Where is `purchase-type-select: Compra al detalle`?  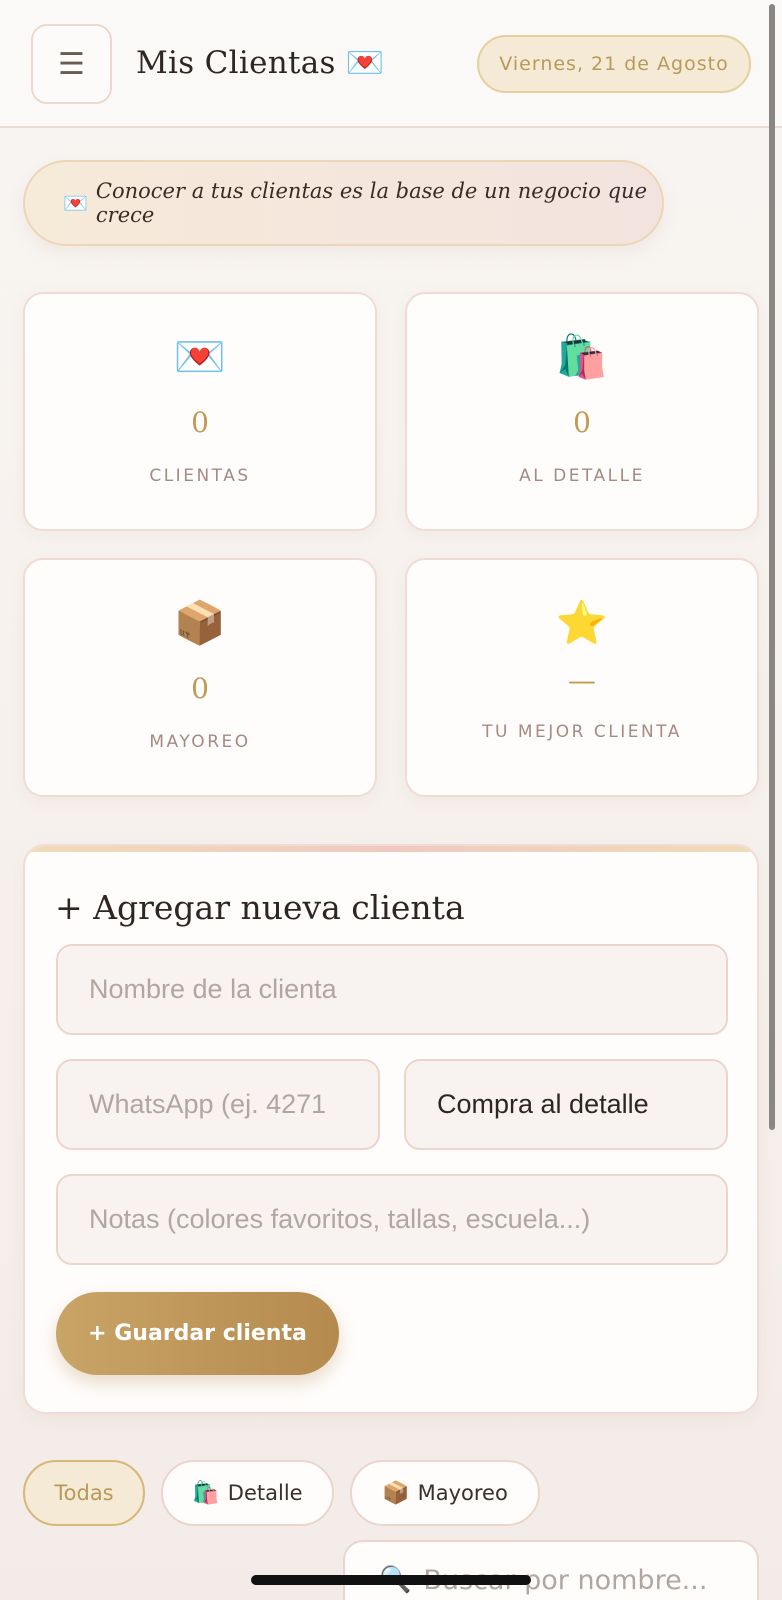 purchase-type-select: Compra al detalle is located at coordinates (566, 1104).